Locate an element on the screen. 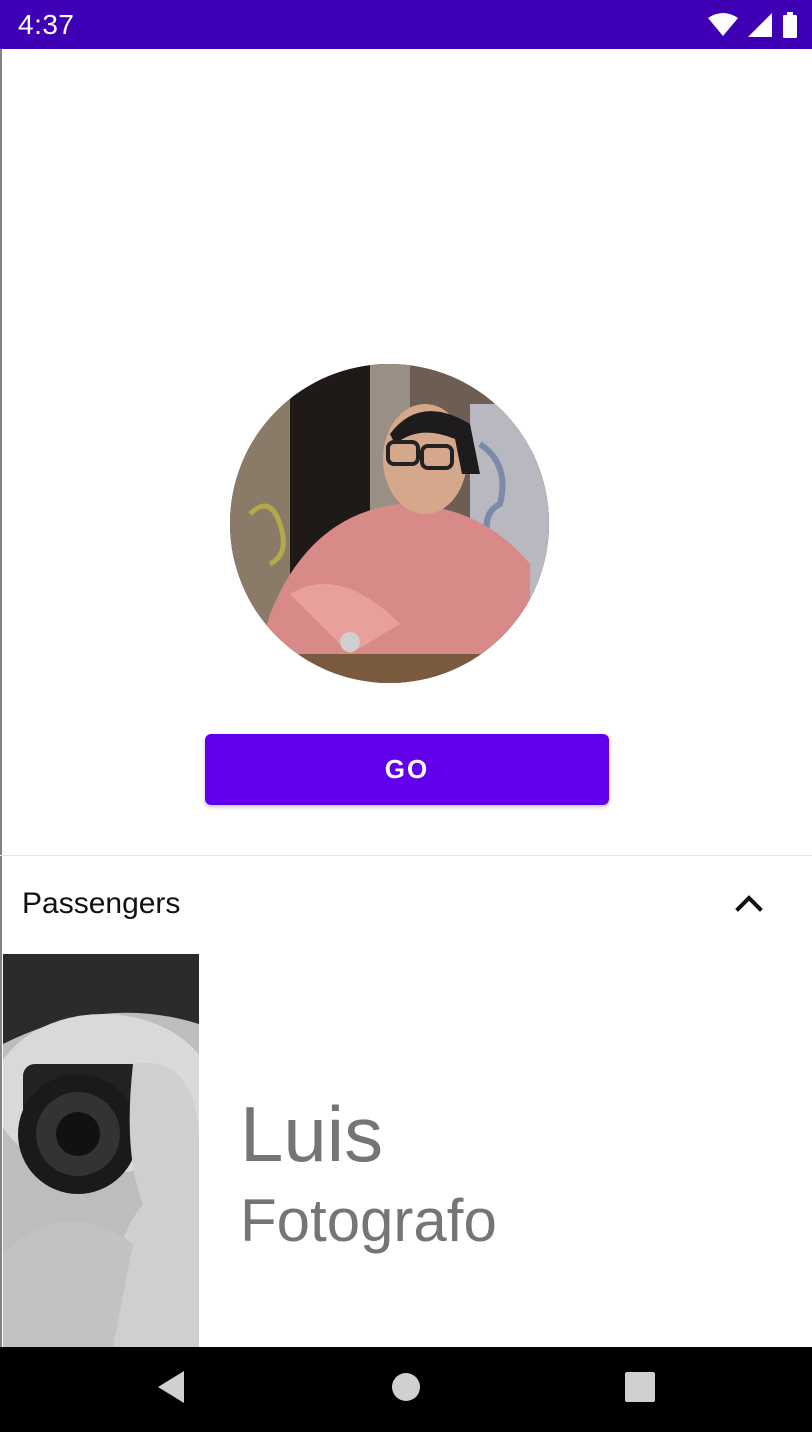 The image size is (812, 1432). passenger-photo is located at coordinates (101, 1150).